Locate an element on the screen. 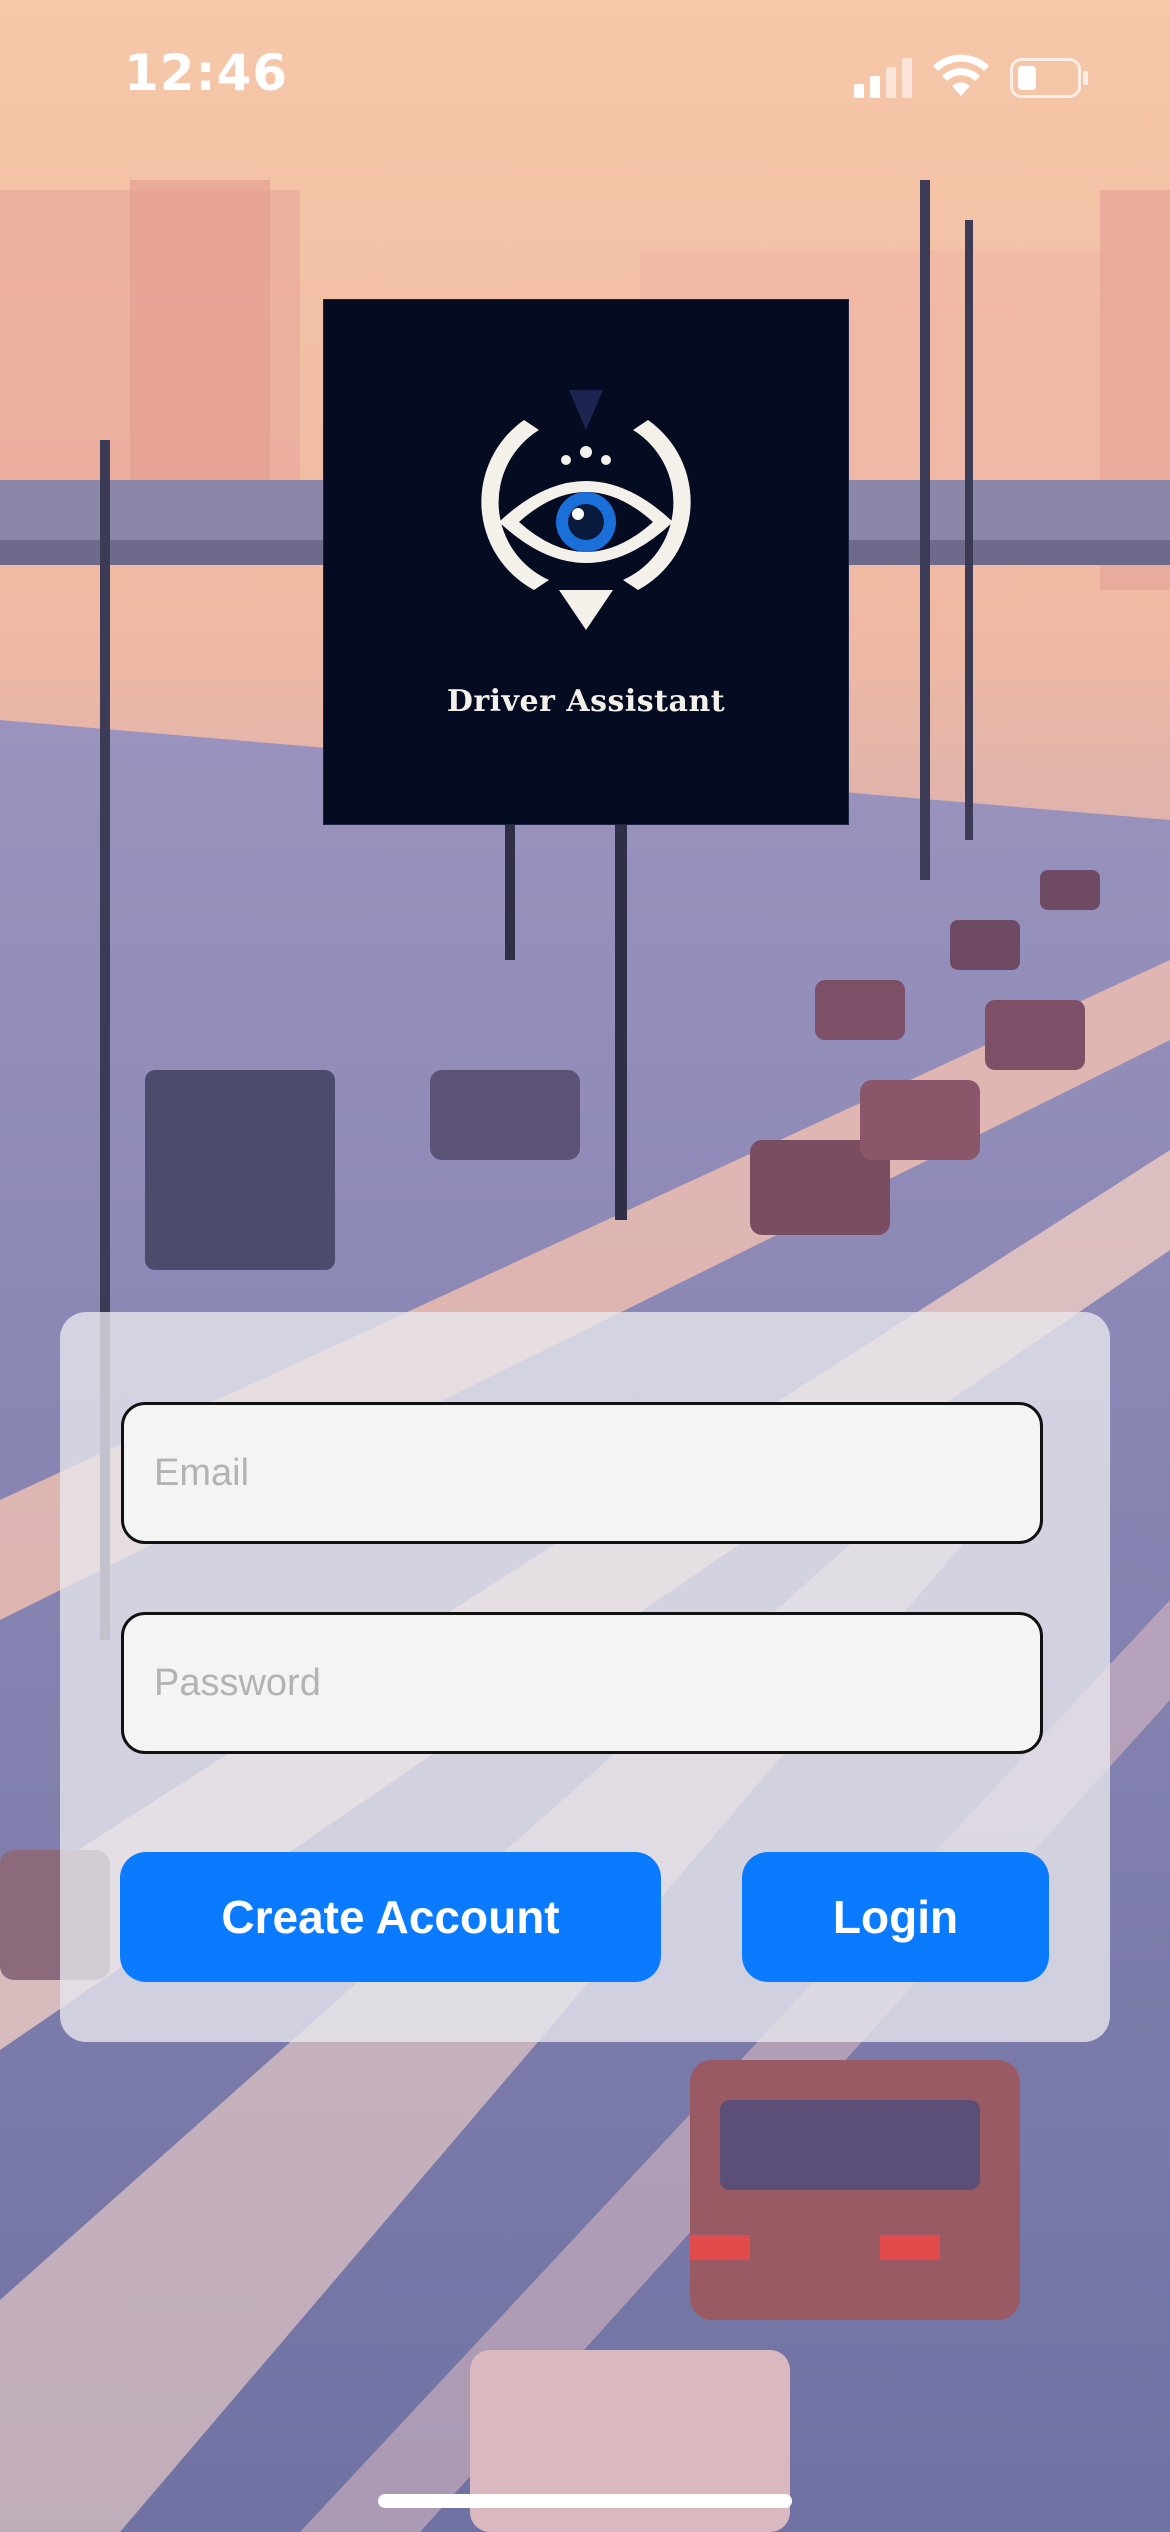 Image resolution: width=1170 pixels, height=2532 pixels. eye-icon is located at coordinates (586, 510).